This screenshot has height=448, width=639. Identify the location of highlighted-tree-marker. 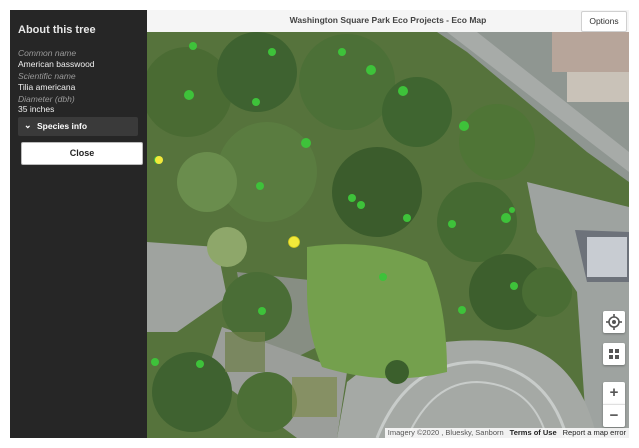
(159, 160).